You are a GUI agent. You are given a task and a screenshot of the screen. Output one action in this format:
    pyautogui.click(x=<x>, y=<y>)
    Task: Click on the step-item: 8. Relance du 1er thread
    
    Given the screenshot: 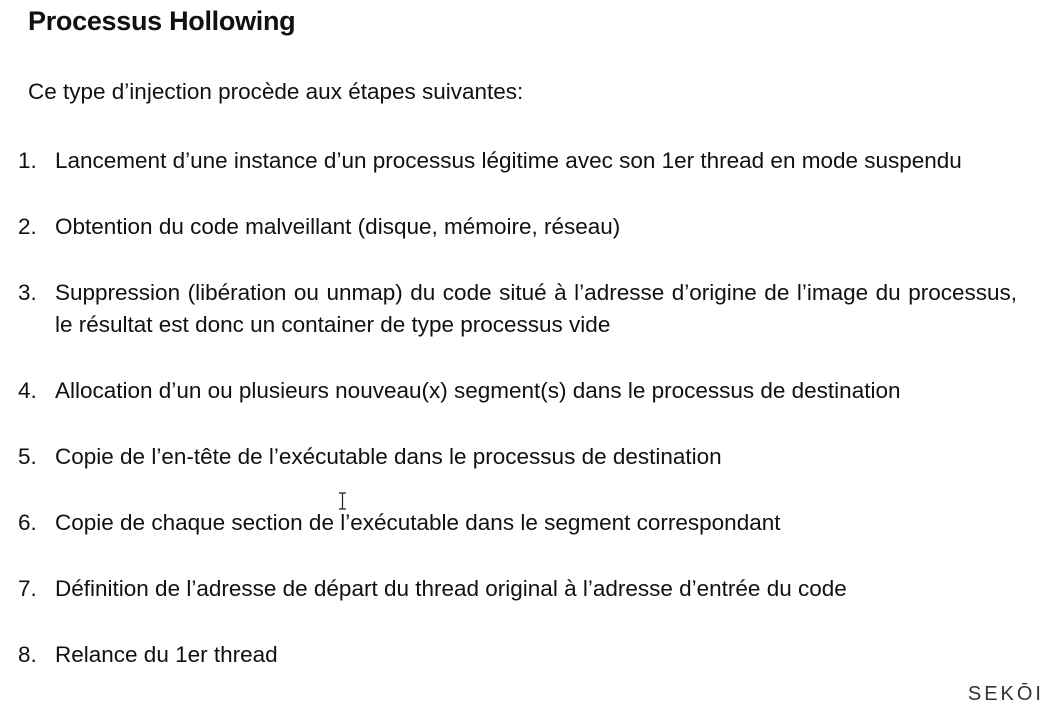 What is the action you would take?
    pyautogui.click(x=517, y=655)
    